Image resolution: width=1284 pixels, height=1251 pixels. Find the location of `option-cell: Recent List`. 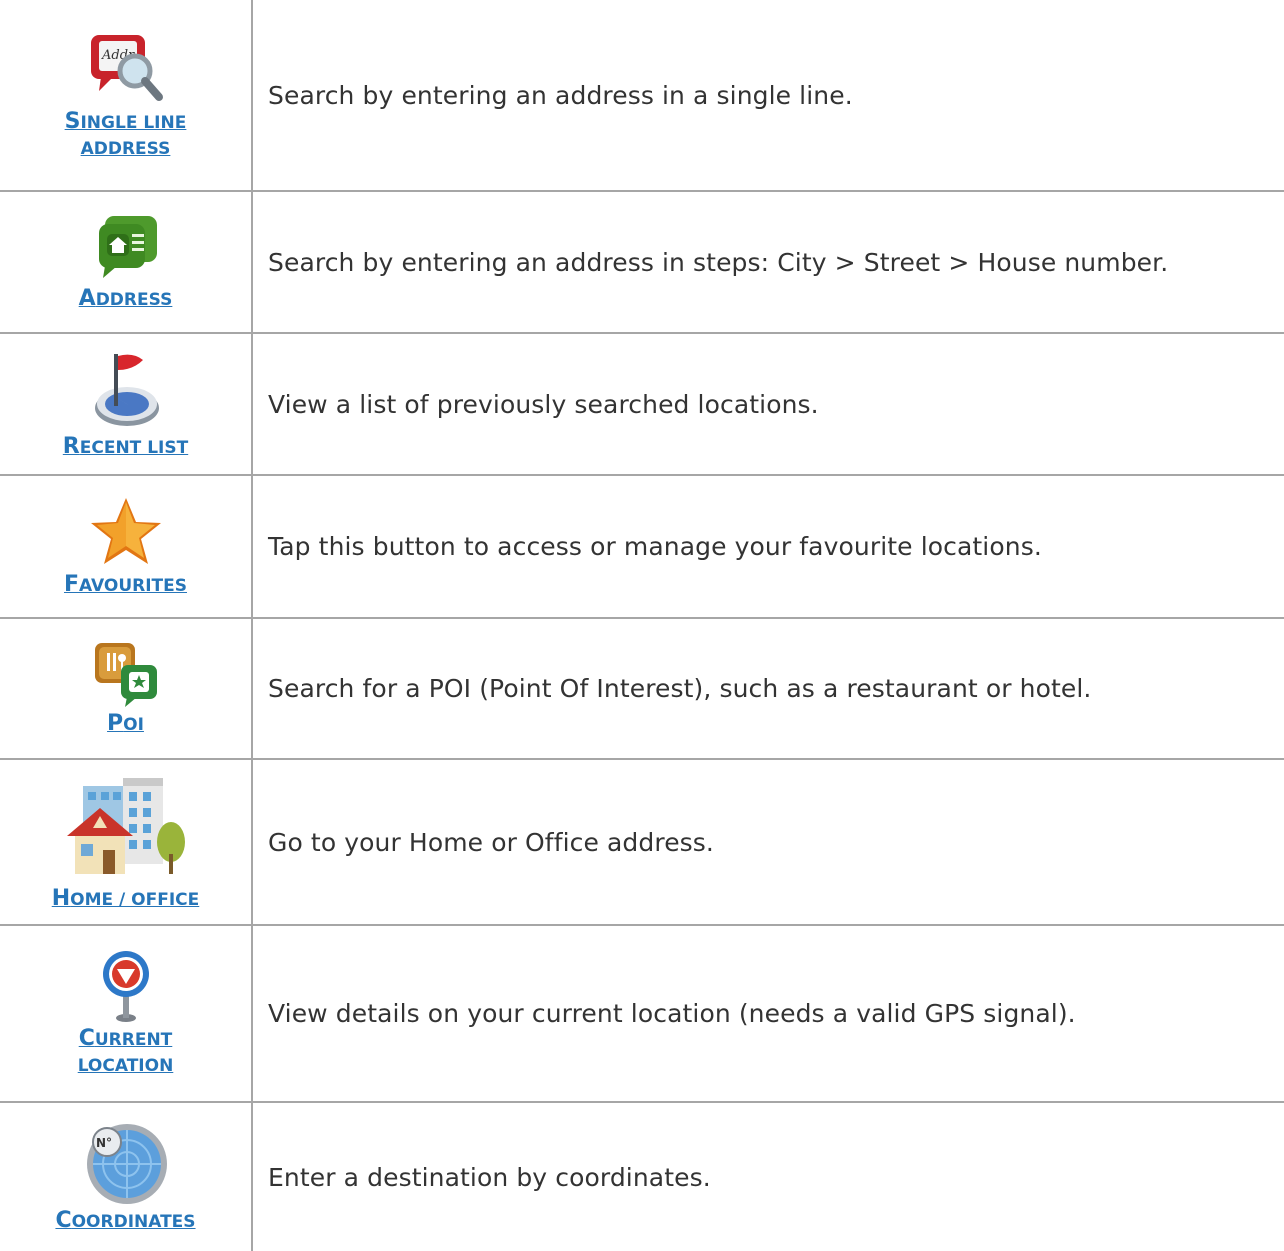

option-cell: Recent List is located at coordinates (126, 403).